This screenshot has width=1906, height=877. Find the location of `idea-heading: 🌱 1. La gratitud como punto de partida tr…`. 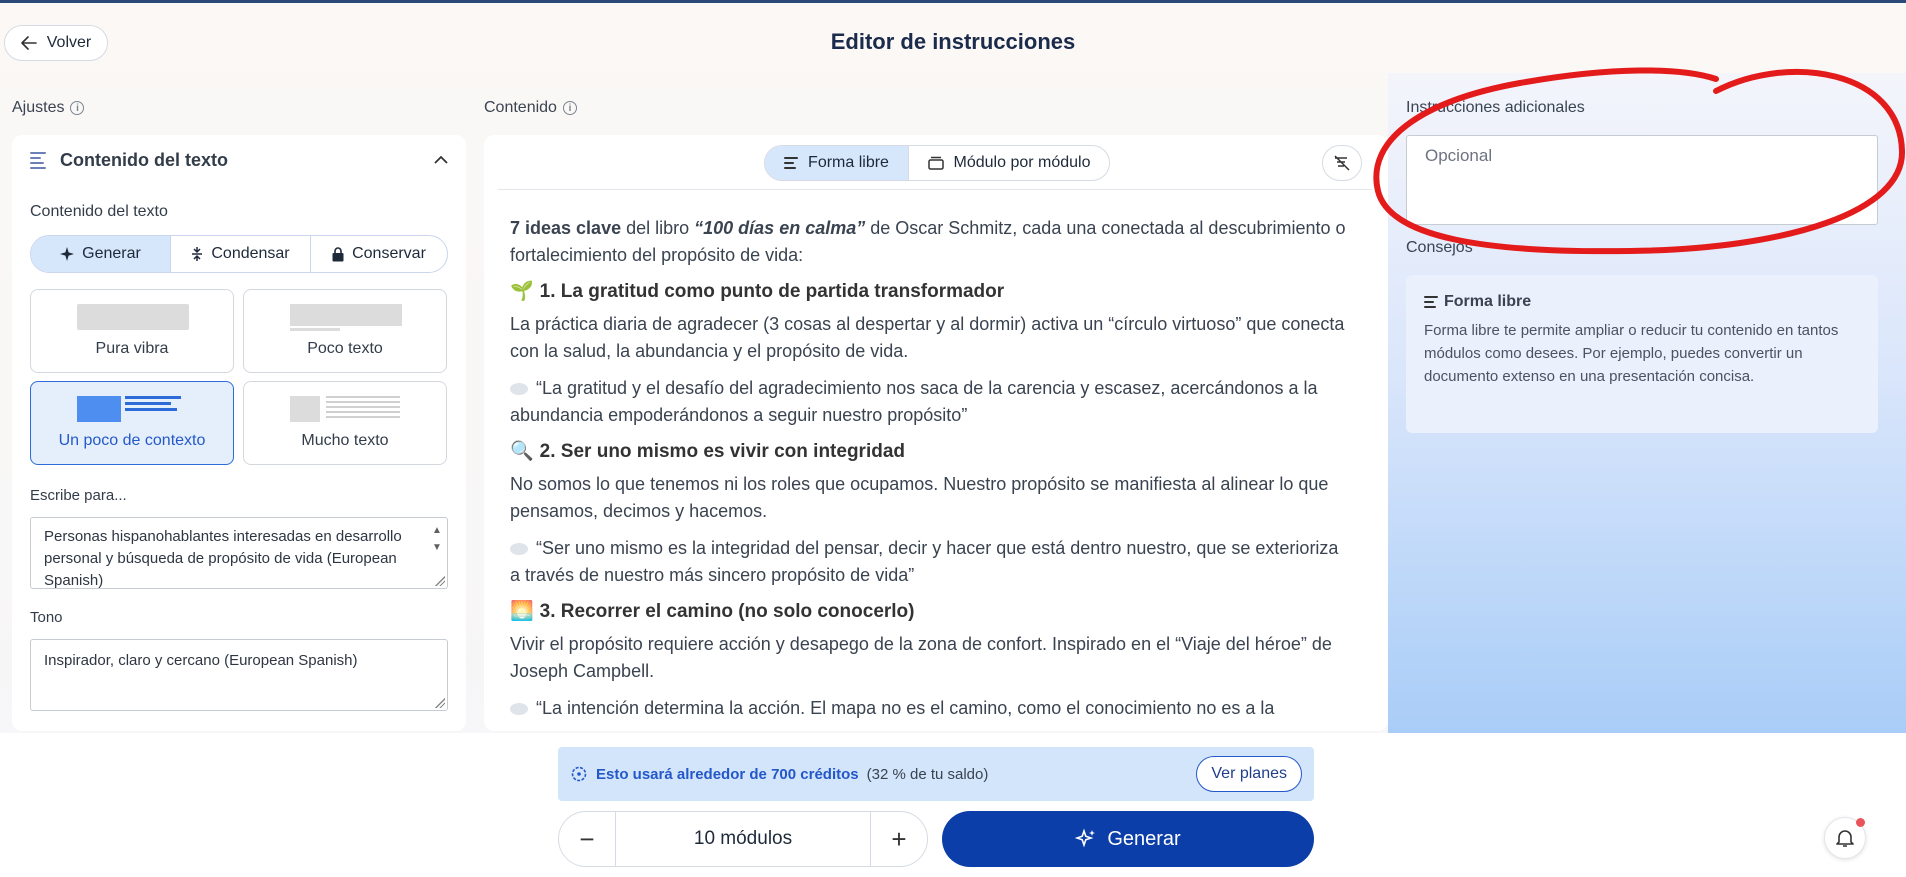

idea-heading: 🌱 1. La gratitud como punto de partida tr… is located at coordinates (757, 291).